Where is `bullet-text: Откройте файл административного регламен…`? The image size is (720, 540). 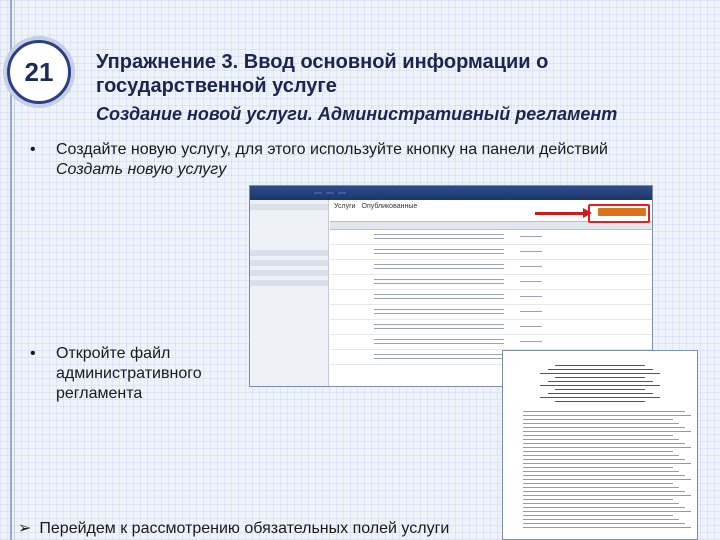
bullet-text: Откройте файл административного регламен… is located at coordinates (129, 373).